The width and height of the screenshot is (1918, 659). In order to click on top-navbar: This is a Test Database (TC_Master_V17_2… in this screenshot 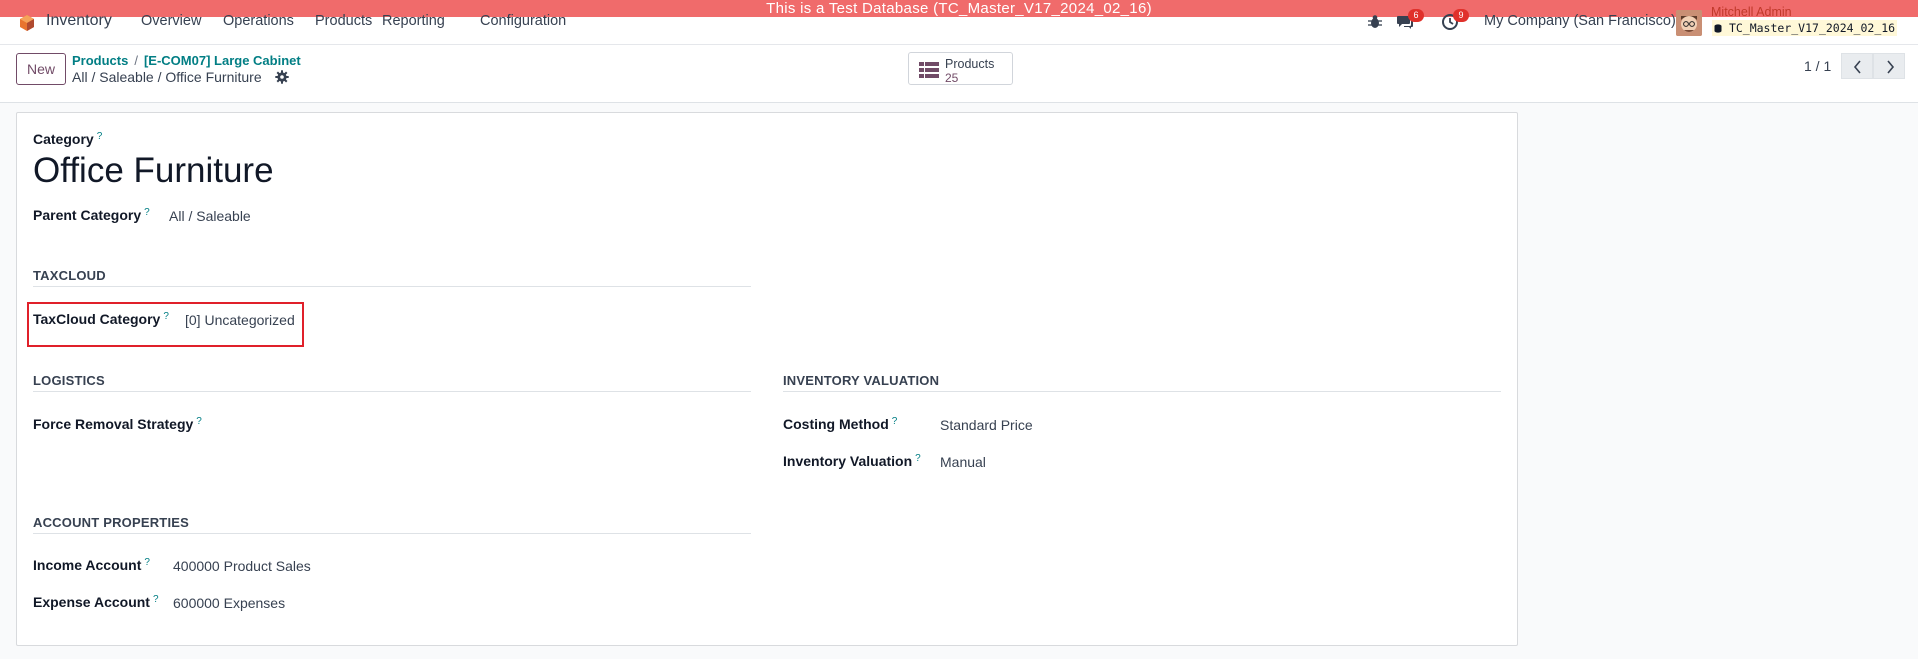, I will do `click(959, 22)`.